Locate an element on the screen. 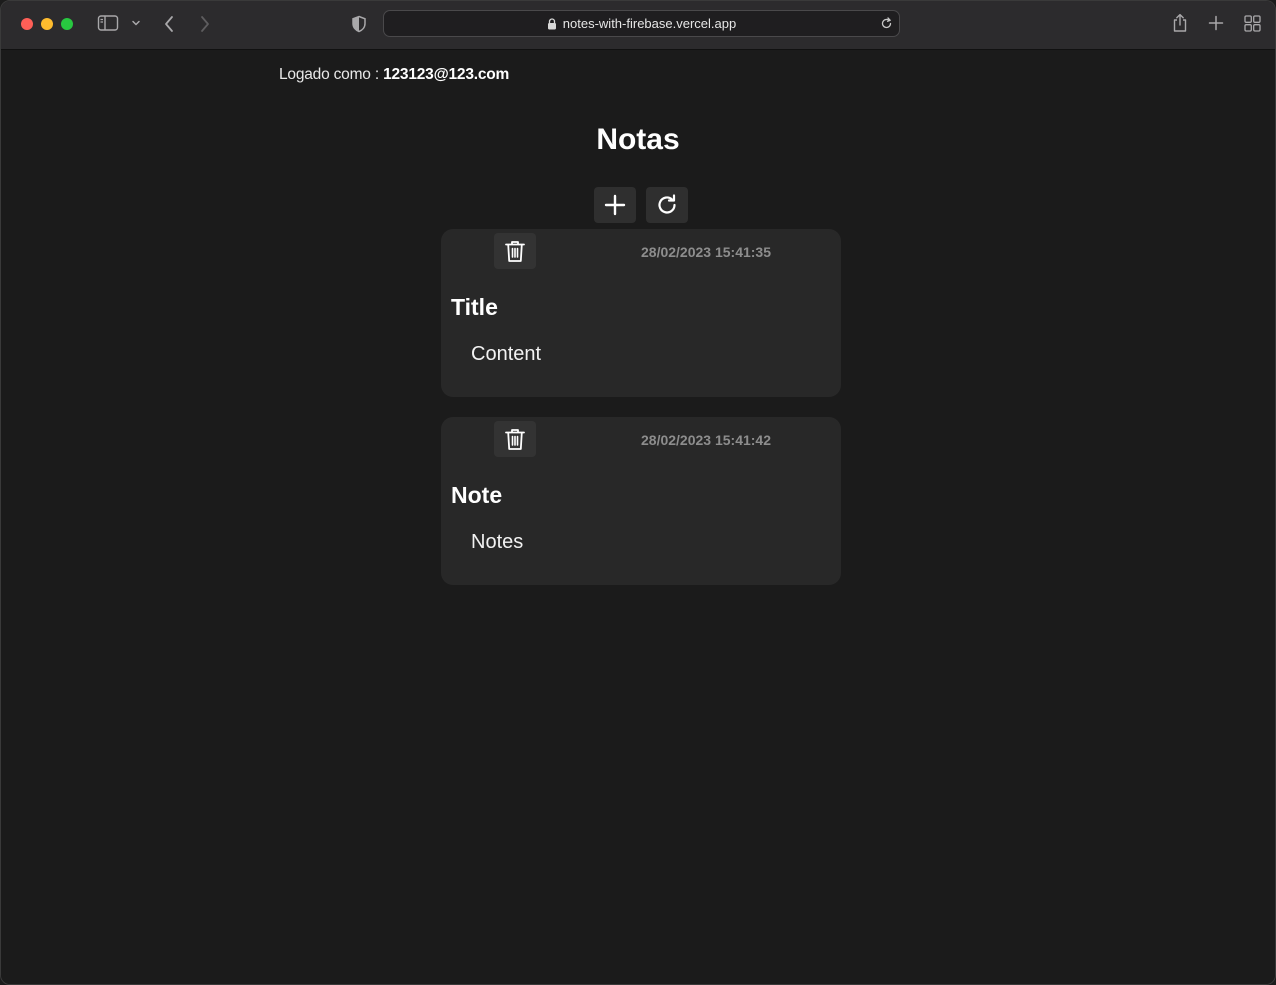 This screenshot has width=1276, height=985. browser-toolbar: notes-with-firebase.vercel.app is located at coordinates (638, 25).